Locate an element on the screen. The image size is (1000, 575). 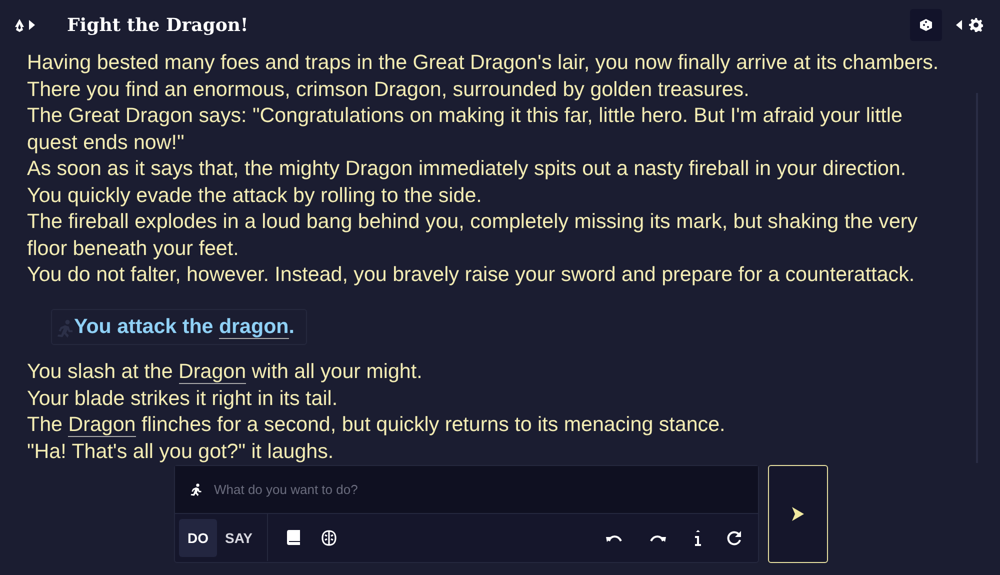
info-icon is located at coordinates (698, 538).